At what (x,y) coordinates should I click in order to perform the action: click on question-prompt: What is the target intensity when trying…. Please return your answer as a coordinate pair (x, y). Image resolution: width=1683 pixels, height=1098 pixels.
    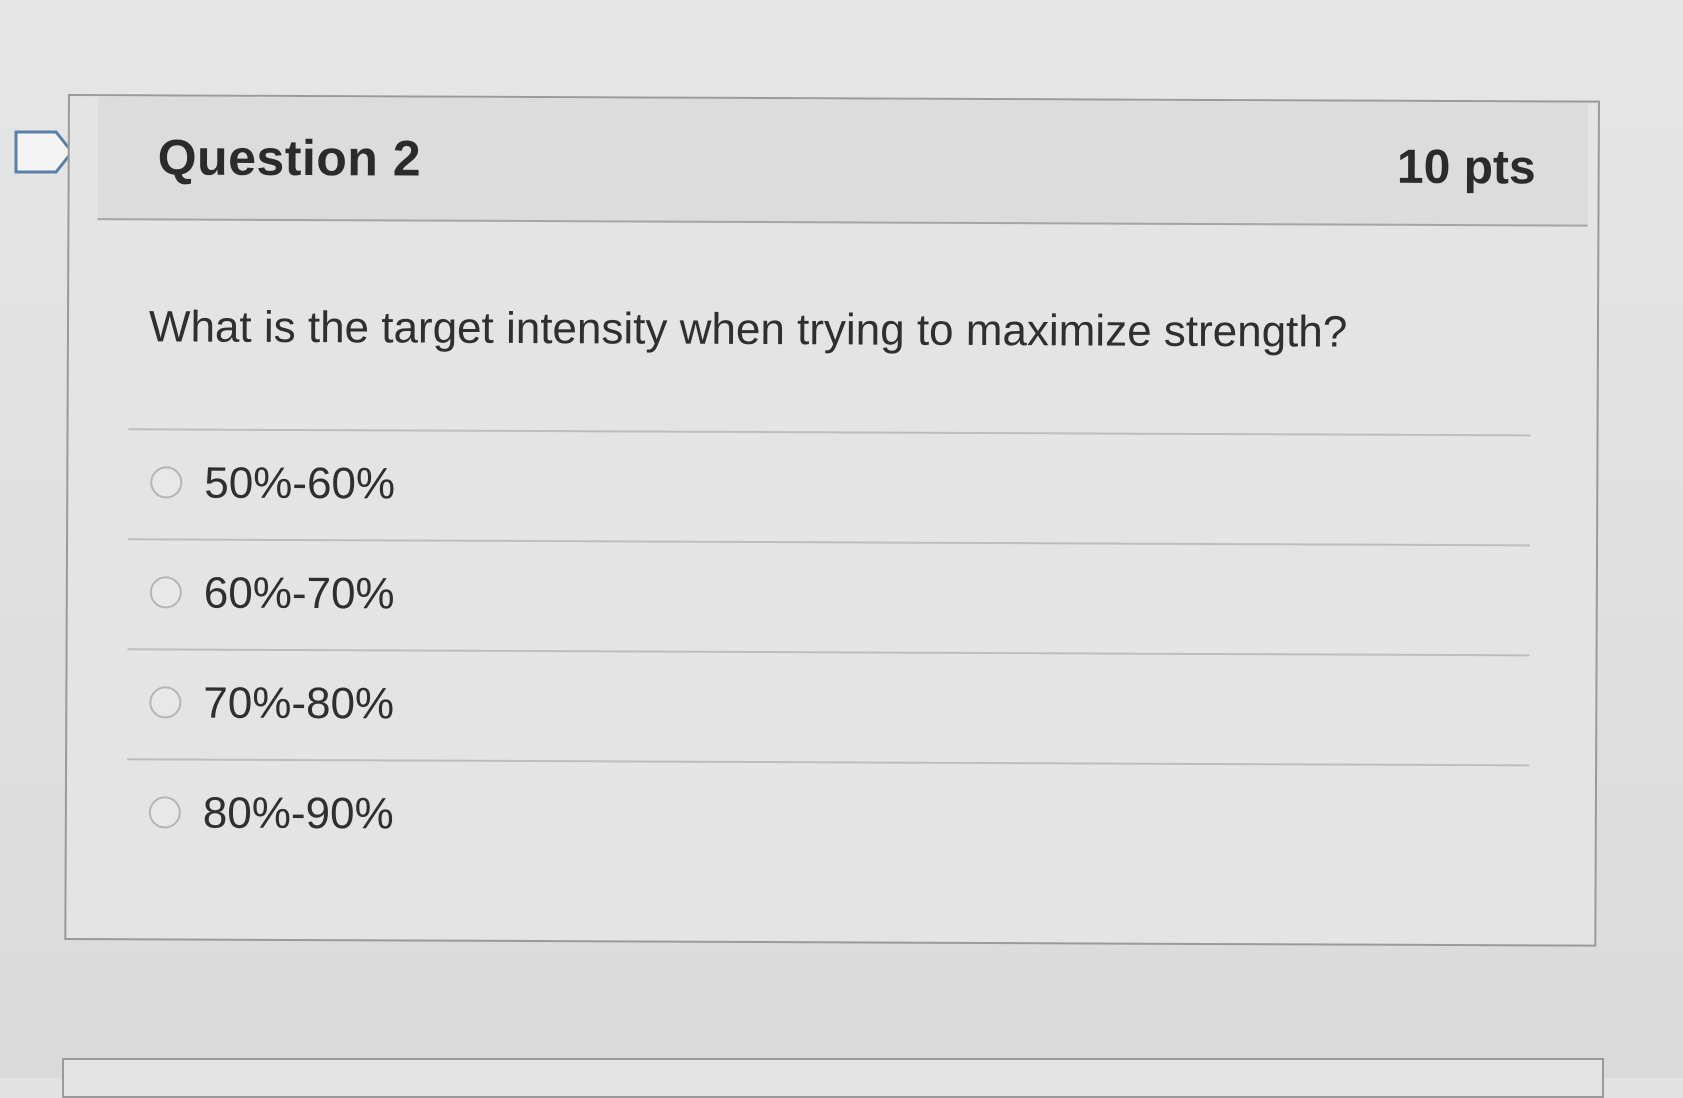
    Looking at the image, I should click on (748, 329).